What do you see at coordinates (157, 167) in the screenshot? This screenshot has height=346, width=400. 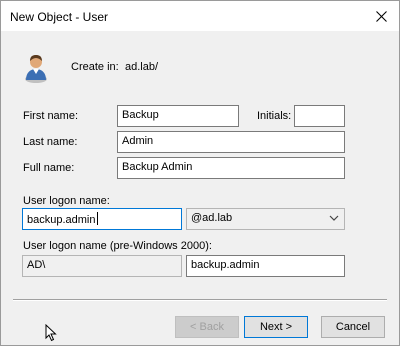 I see `full-name-value: Backup Admin` at bounding box center [157, 167].